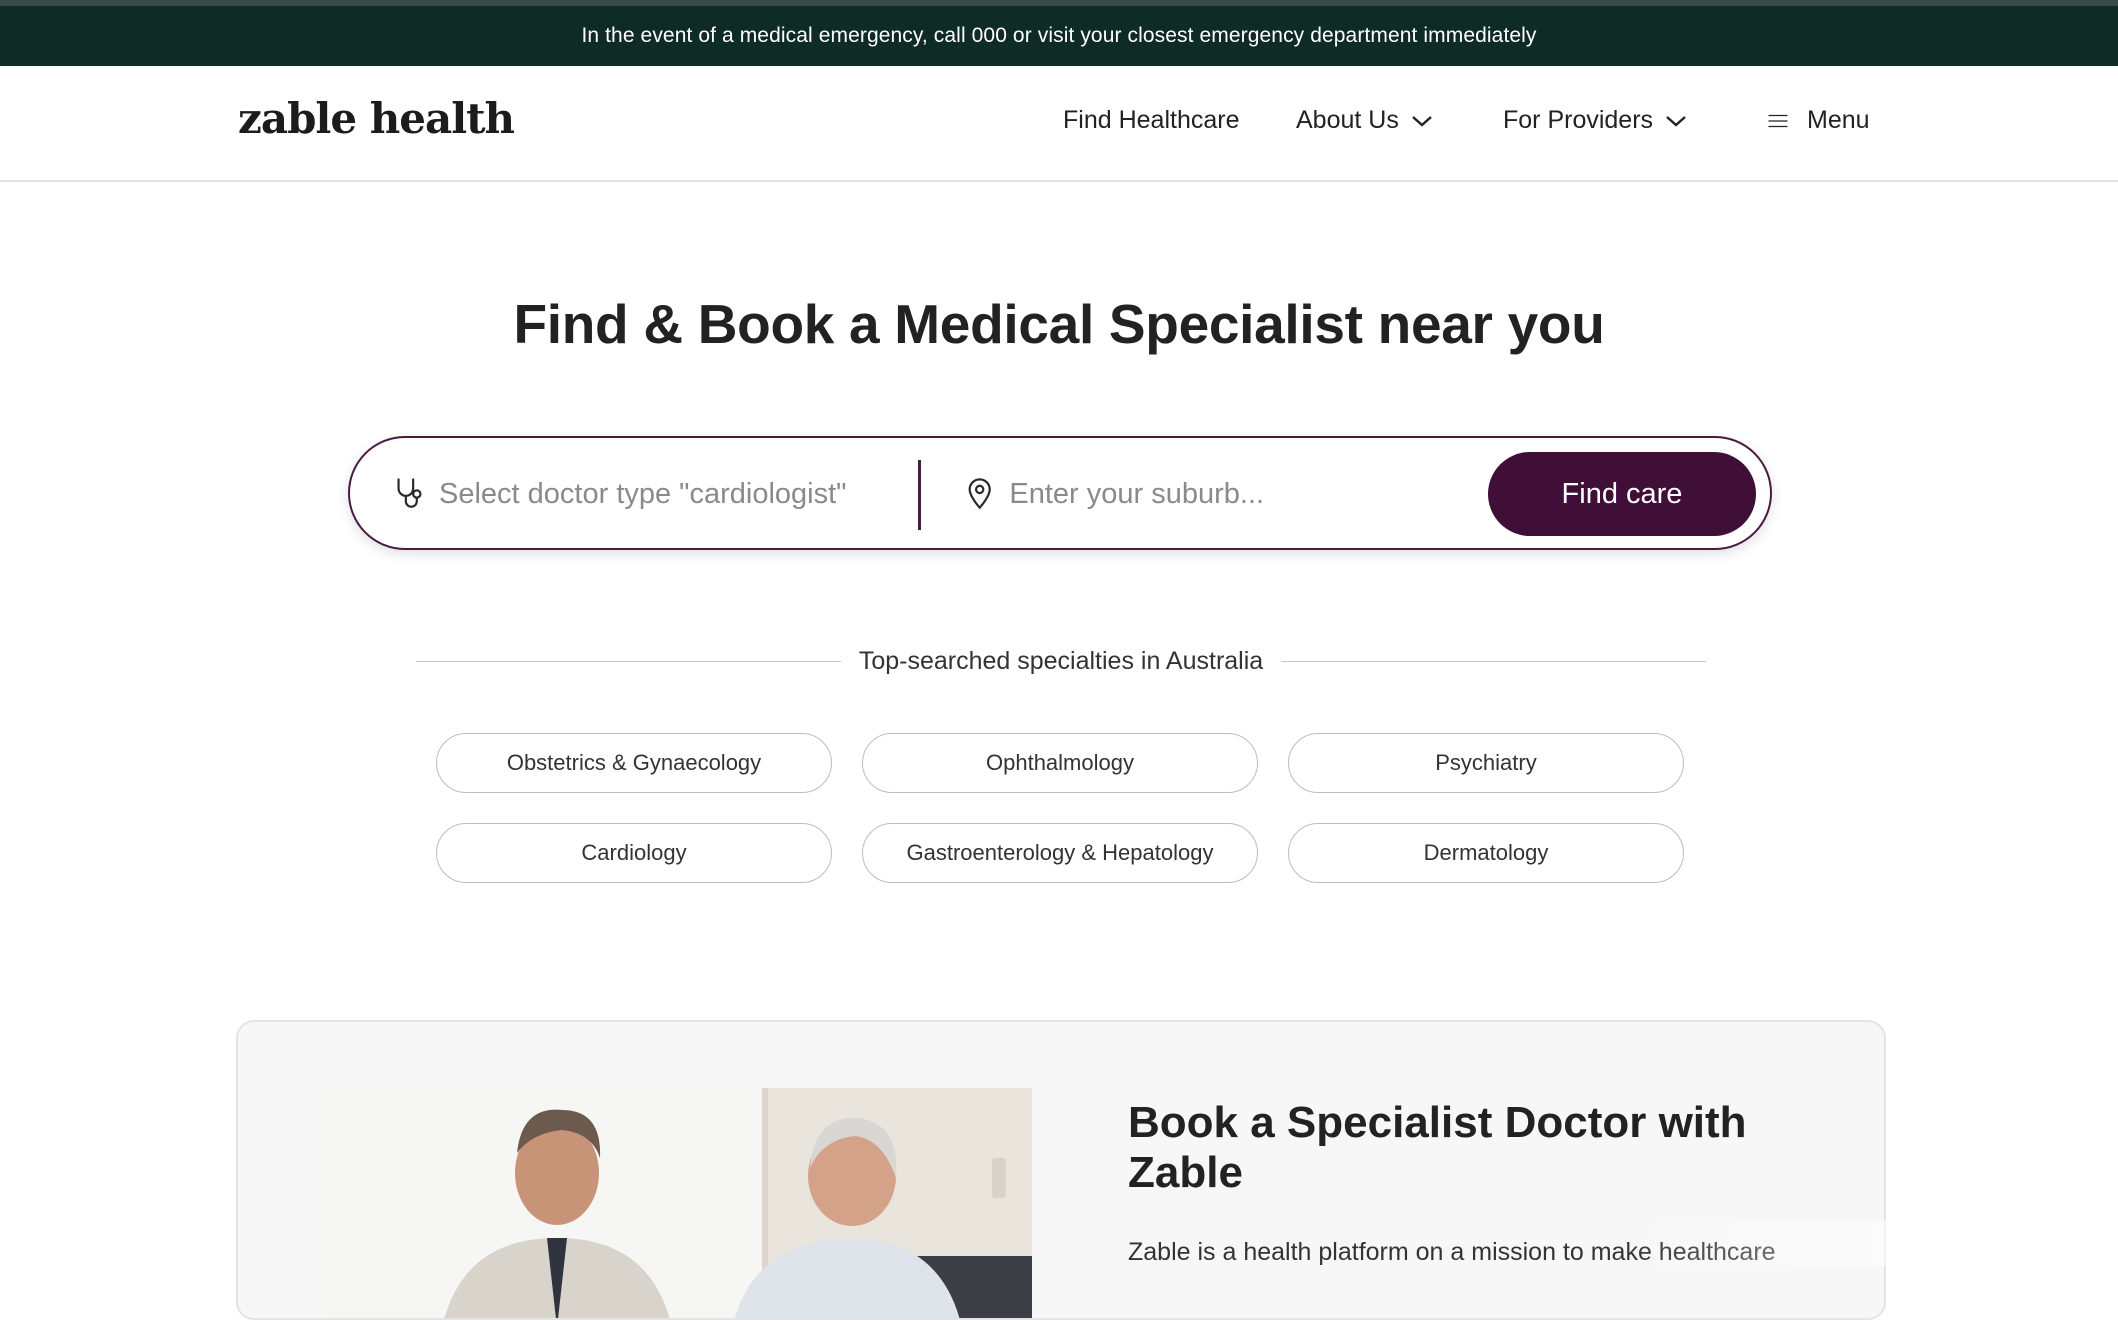 This screenshot has width=2118, height=1320. I want to click on suburb-field, so click(1216, 494).